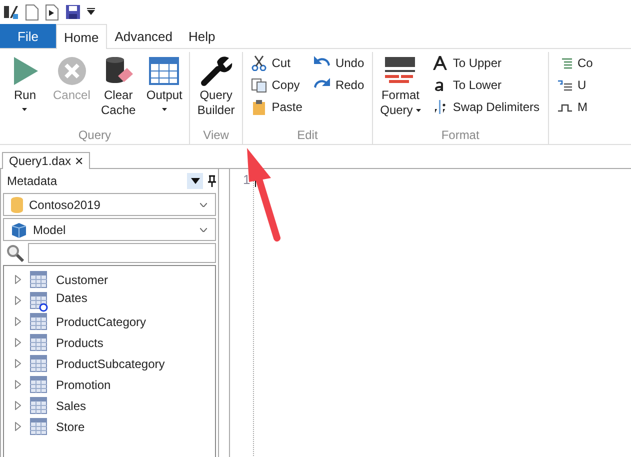 The width and height of the screenshot is (631, 457). I want to click on database-dropdown: Contoso2019, so click(109, 204).